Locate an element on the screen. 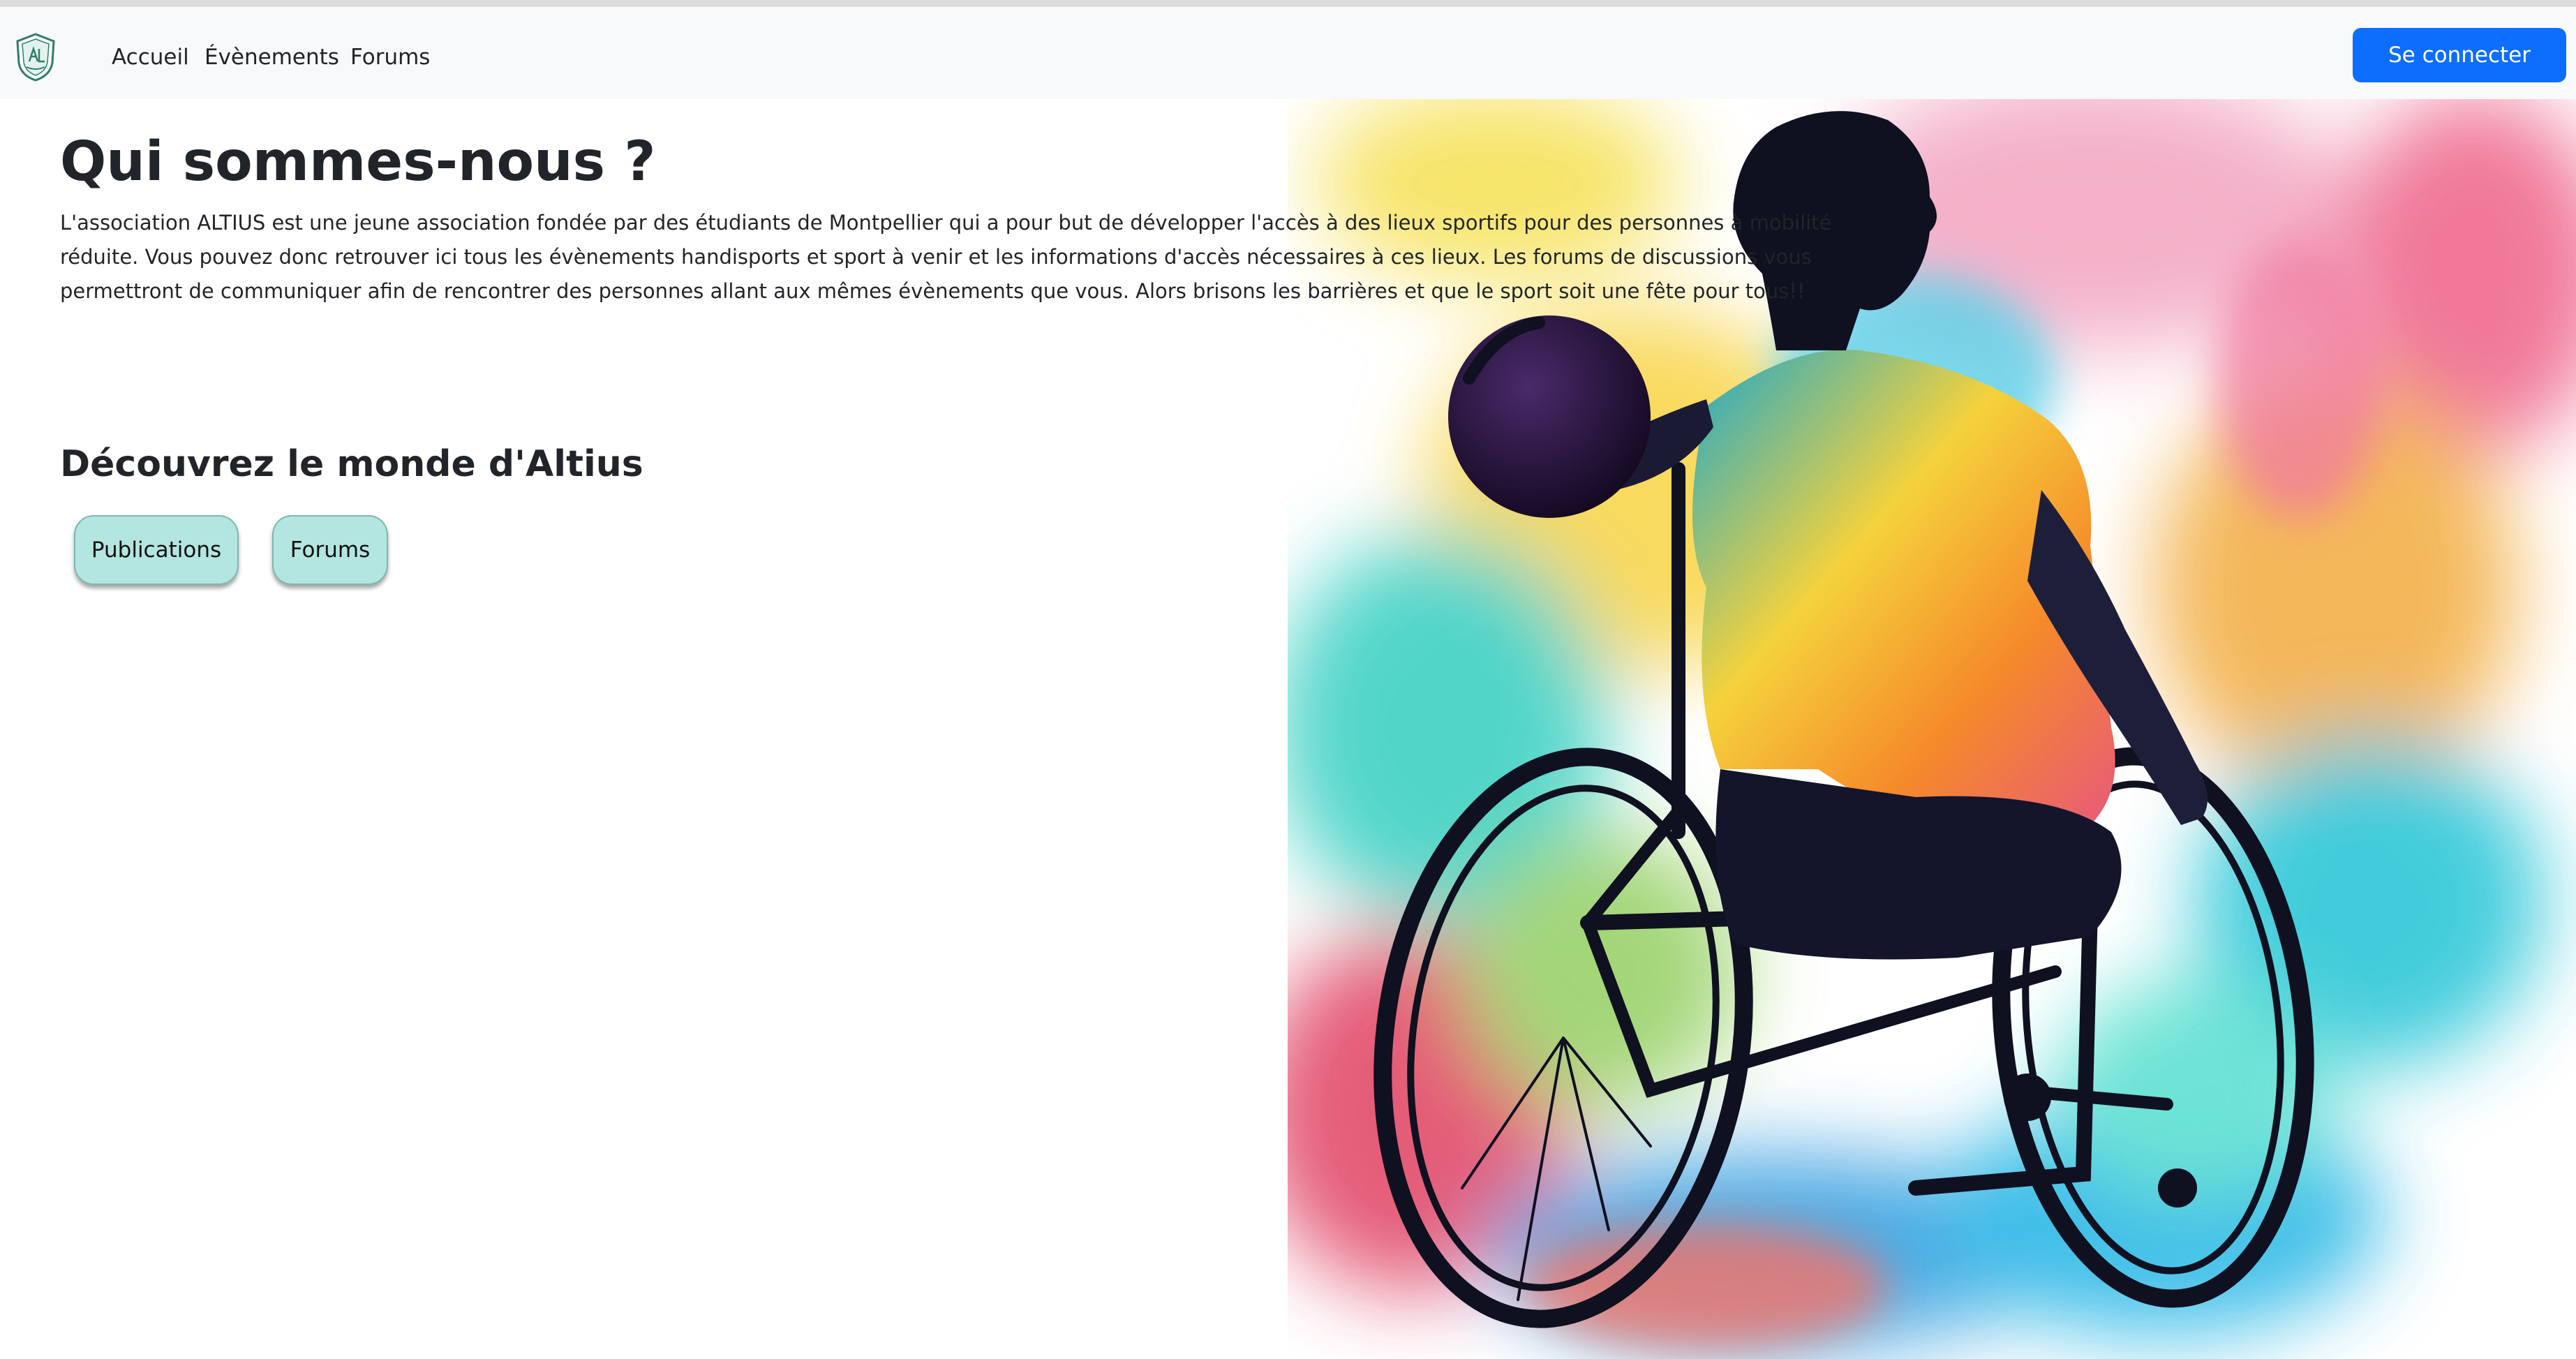 This screenshot has width=2576, height=1359. nav-link-accueil: Accueil is located at coordinates (150, 57).